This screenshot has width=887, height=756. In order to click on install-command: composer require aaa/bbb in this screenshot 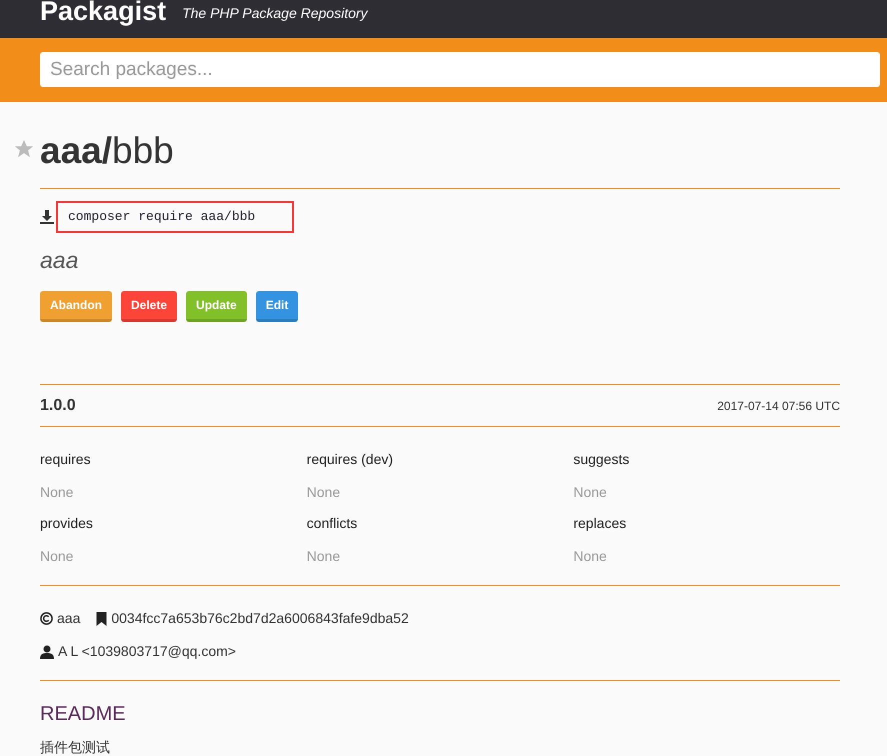, I will do `click(175, 216)`.